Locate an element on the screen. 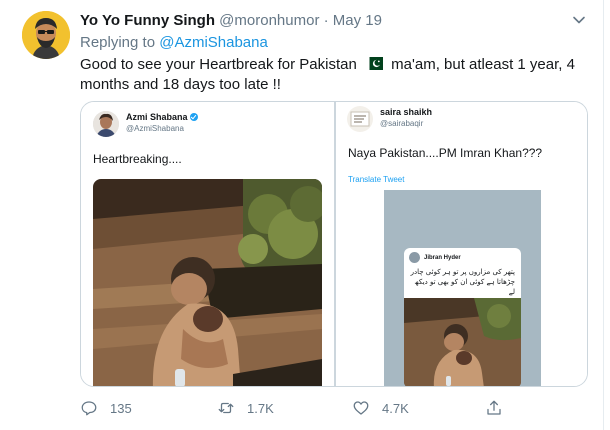 This screenshot has height=430, width=610. retweet-count: 1.7K is located at coordinates (260, 408).